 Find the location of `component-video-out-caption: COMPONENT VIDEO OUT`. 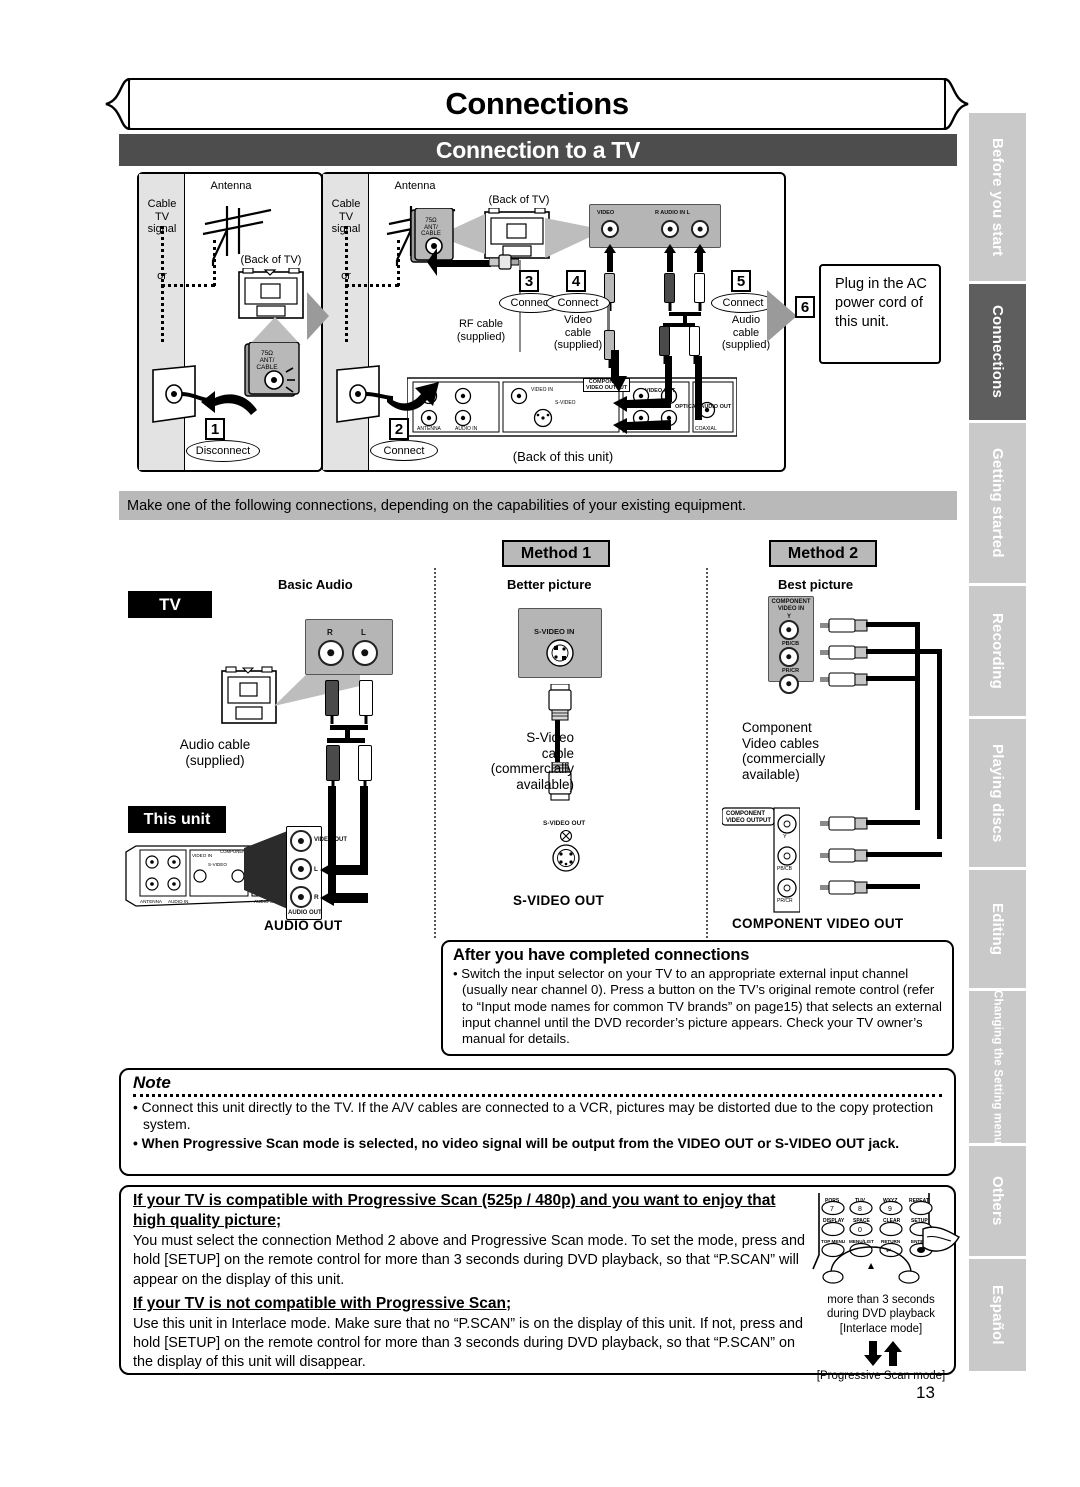

component-video-out-caption: COMPONENT VIDEO OUT is located at coordinates (818, 923).